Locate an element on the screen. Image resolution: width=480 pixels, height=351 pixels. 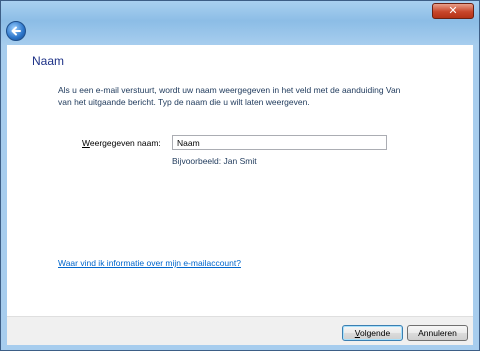
back-button is located at coordinates (16, 31).